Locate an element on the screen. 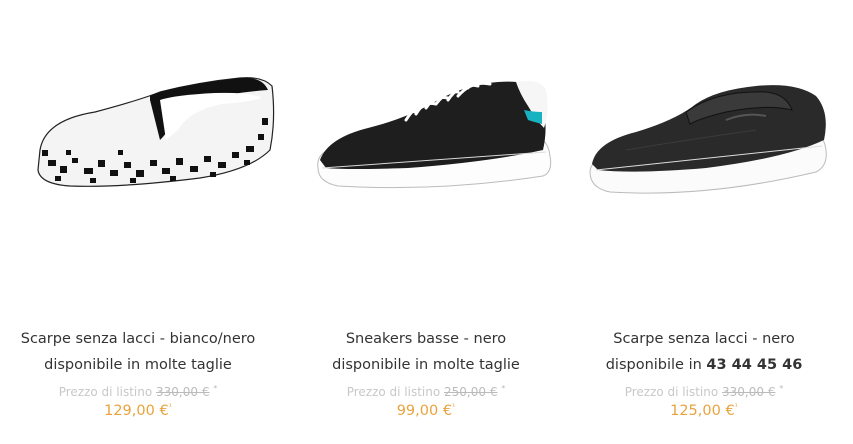  availability-text: disponibile in 43 44 45 46 is located at coordinates (704, 365).